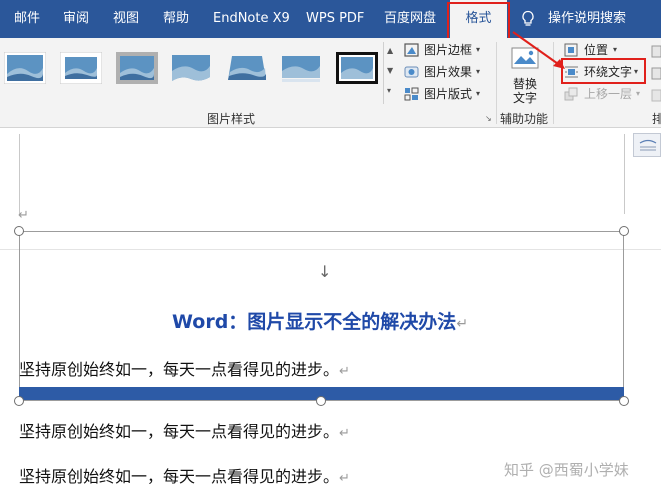 The image size is (661, 500). Describe the element at coordinates (23, 215) in the screenshot. I see `paragraph-mark: ↵` at that location.